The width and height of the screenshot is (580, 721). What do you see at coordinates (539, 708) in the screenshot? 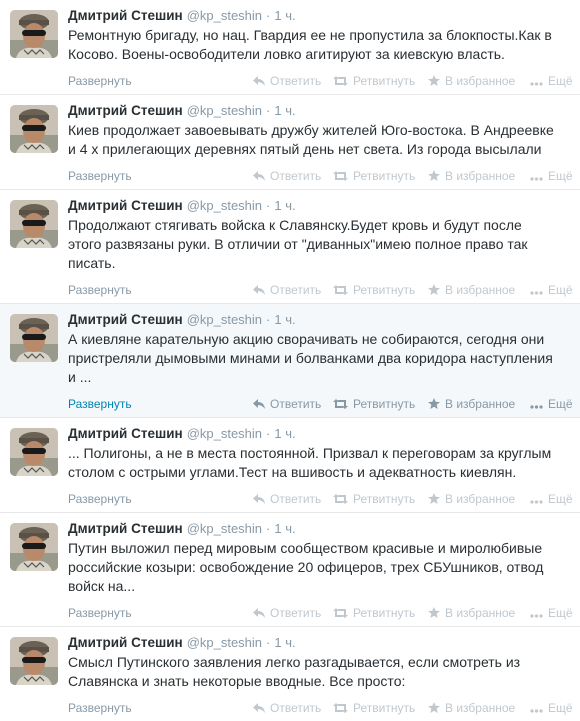
I see `ellipsis-icon` at bounding box center [539, 708].